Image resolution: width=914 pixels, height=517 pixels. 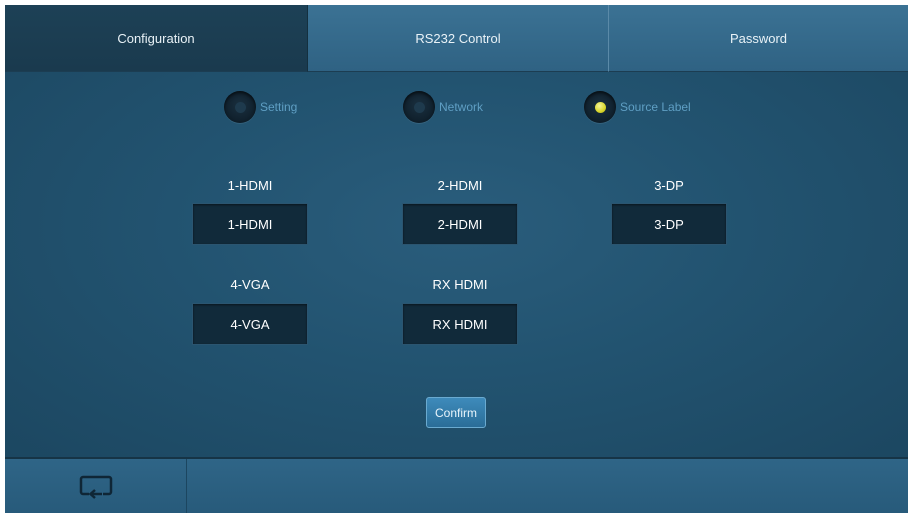 I want to click on radio-setting-indicator, so click(x=240, y=107).